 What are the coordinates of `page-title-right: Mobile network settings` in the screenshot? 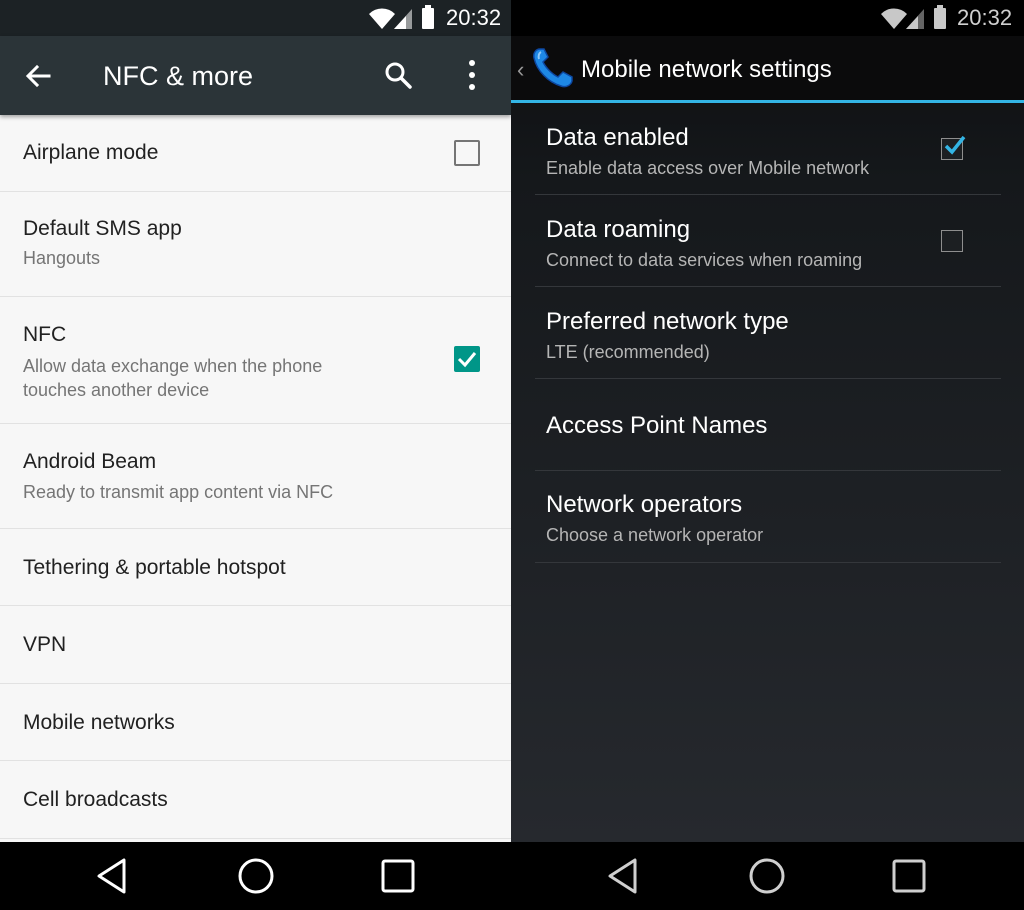 It's located at (706, 69).